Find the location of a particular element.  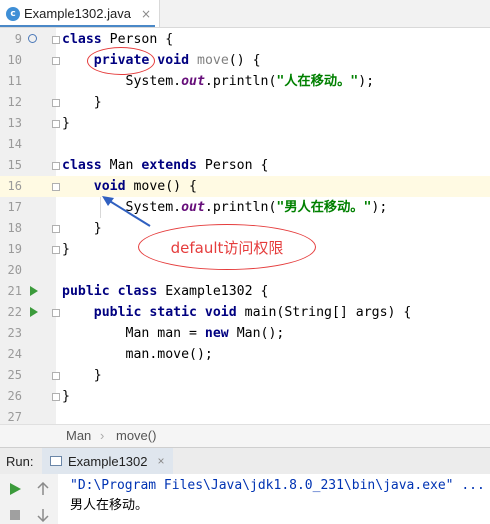

code-line: 26} is located at coordinates (245, 396).